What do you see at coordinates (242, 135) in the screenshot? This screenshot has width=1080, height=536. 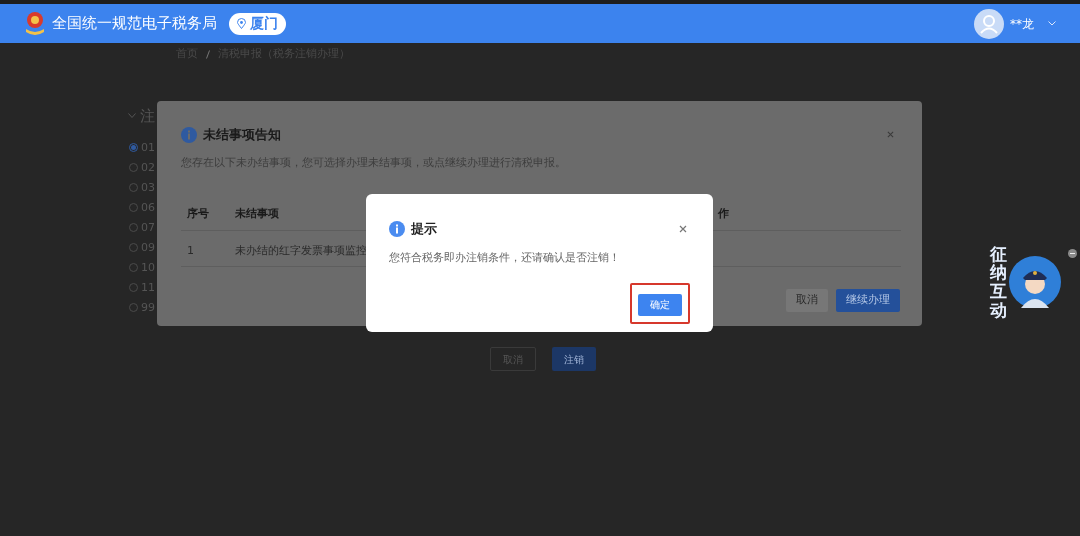 I see `dialog-title: 未结事项告知` at bounding box center [242, 135].